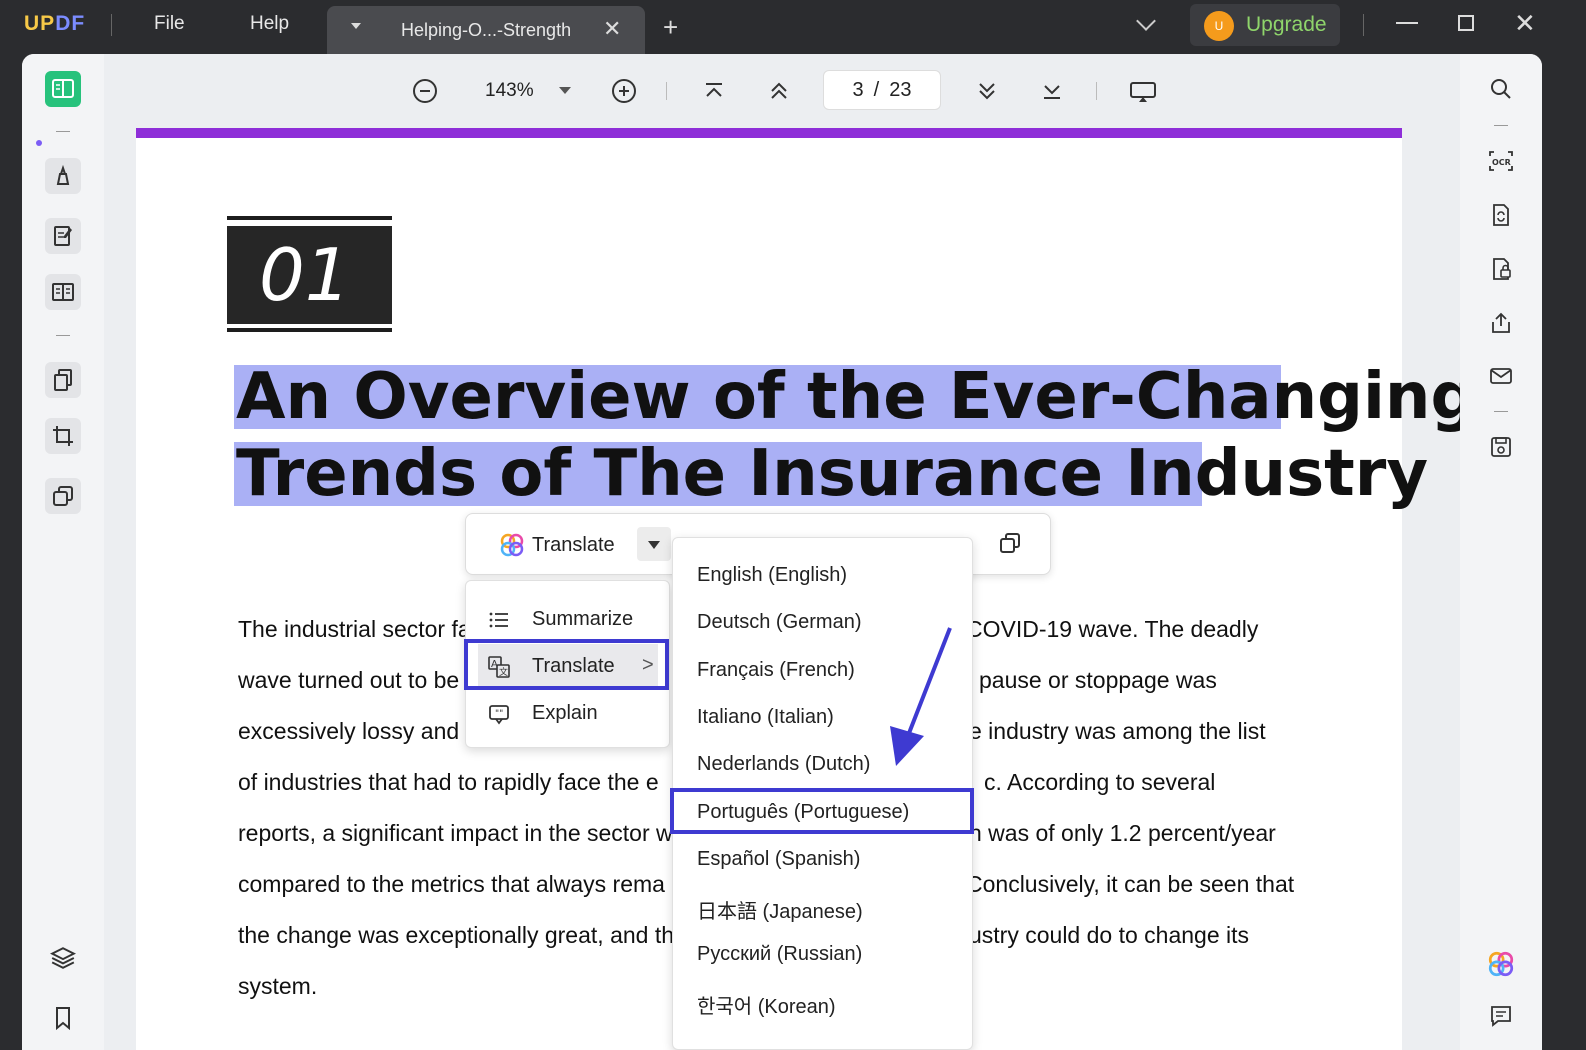  Describe the element at coordinates (63, 958) in the screenshot. I see `layers-icon` at that location.